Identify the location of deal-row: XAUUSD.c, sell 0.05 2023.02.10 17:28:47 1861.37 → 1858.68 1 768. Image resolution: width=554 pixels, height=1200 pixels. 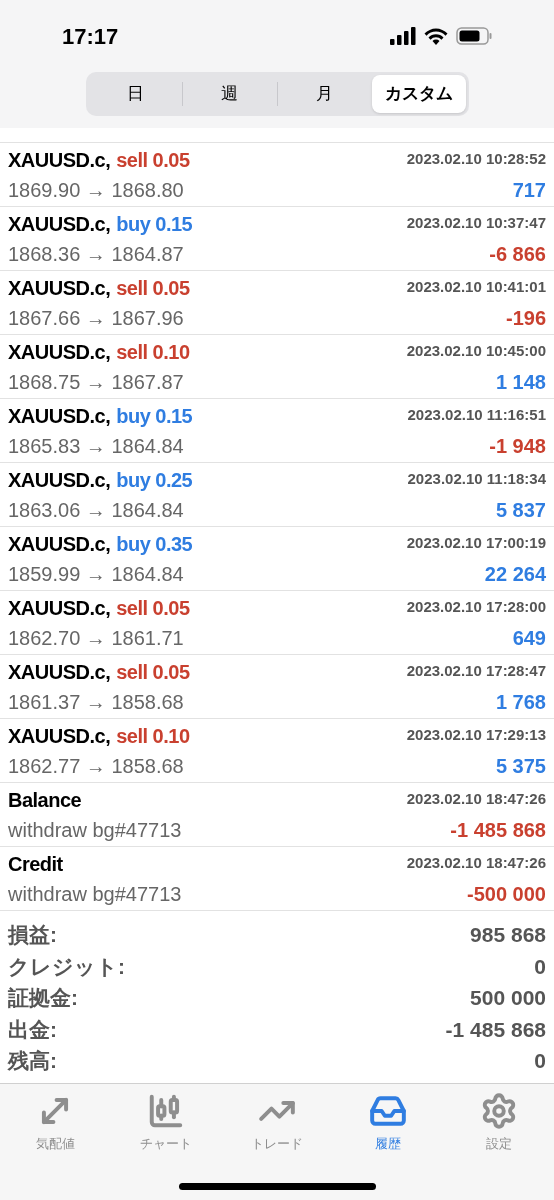
(277, 687).